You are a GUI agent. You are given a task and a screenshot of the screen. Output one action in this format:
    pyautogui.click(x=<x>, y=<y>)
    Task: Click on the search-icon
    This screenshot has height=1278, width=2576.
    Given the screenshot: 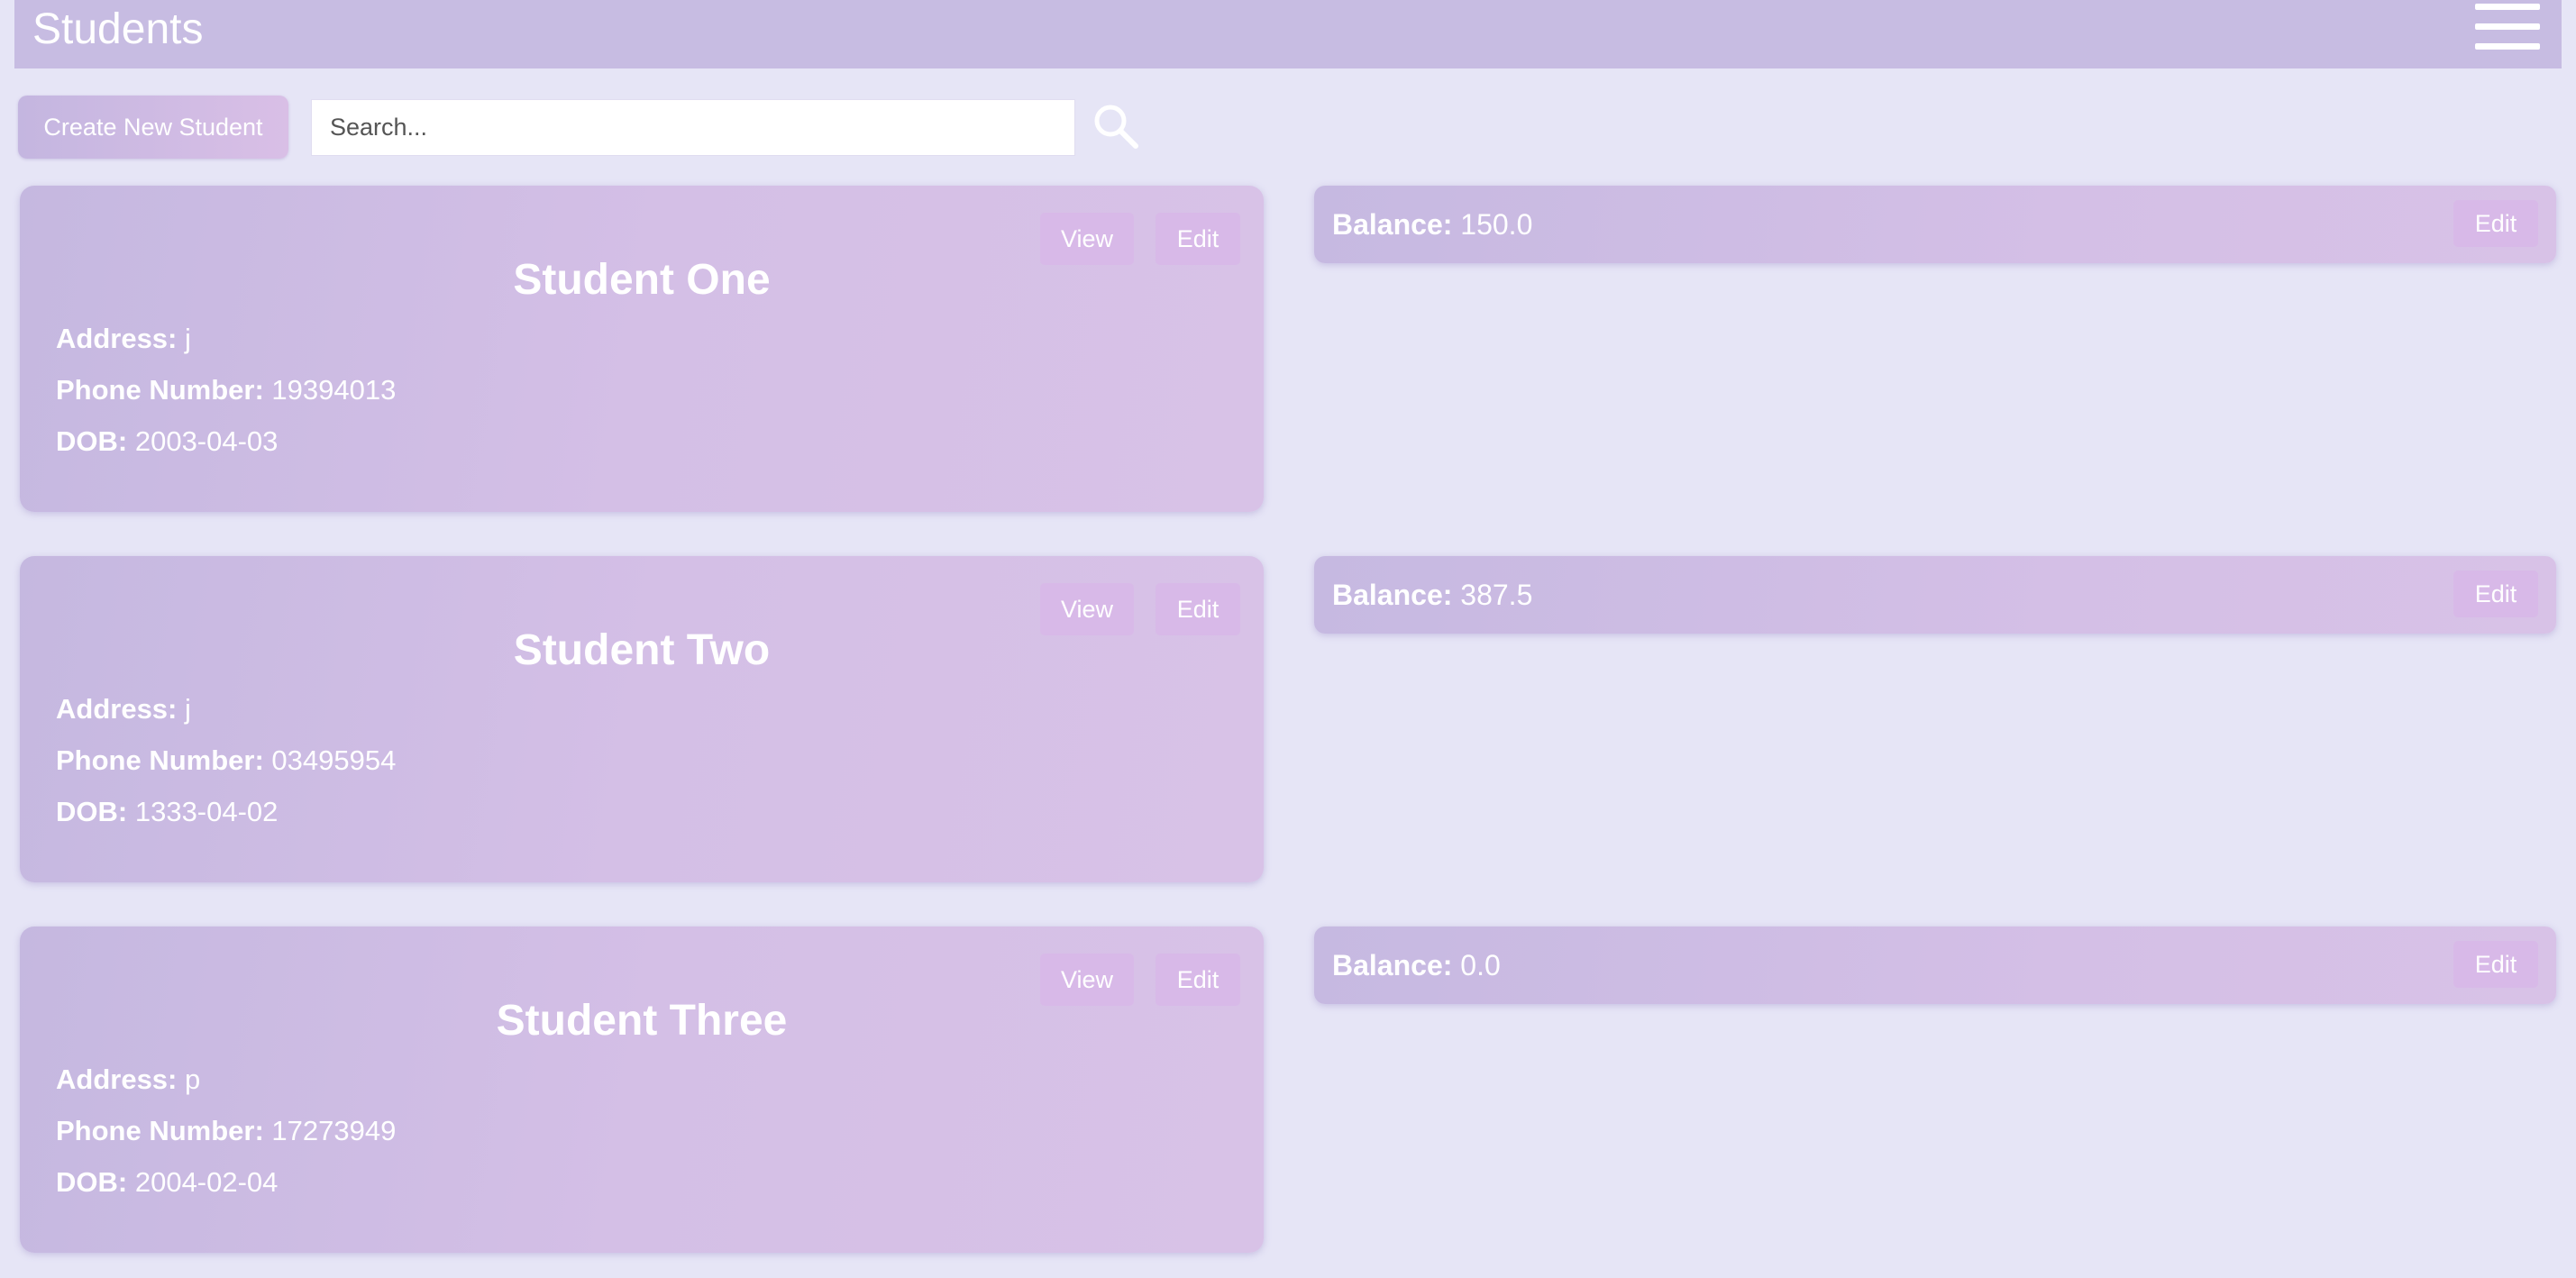 What is the action you would take?
    pyautogui.click(x=1116, y=126)
    